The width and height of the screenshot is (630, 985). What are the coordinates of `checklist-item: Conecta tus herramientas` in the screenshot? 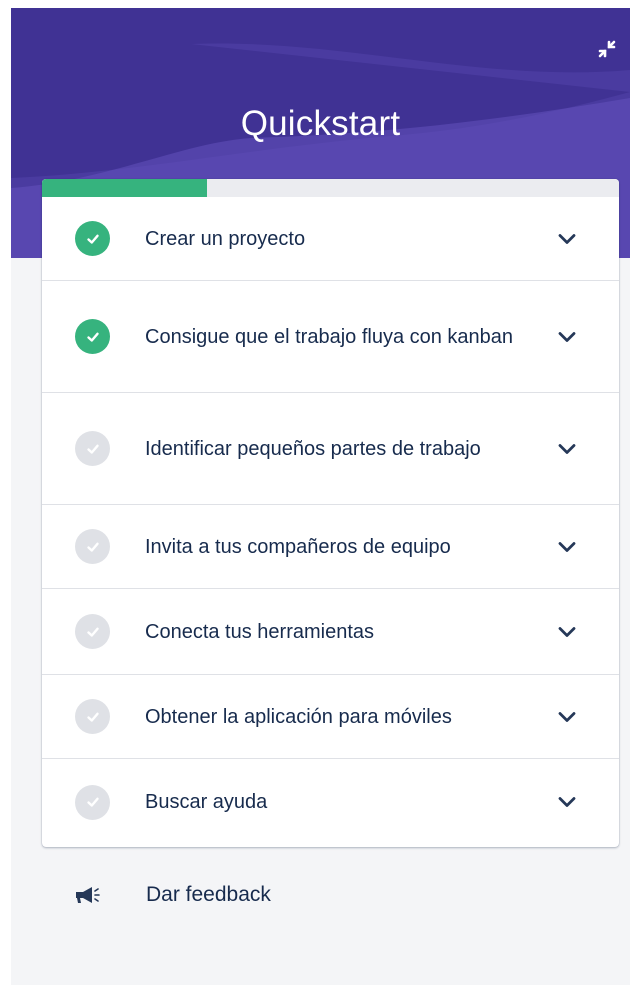 It's located at (330, 632).